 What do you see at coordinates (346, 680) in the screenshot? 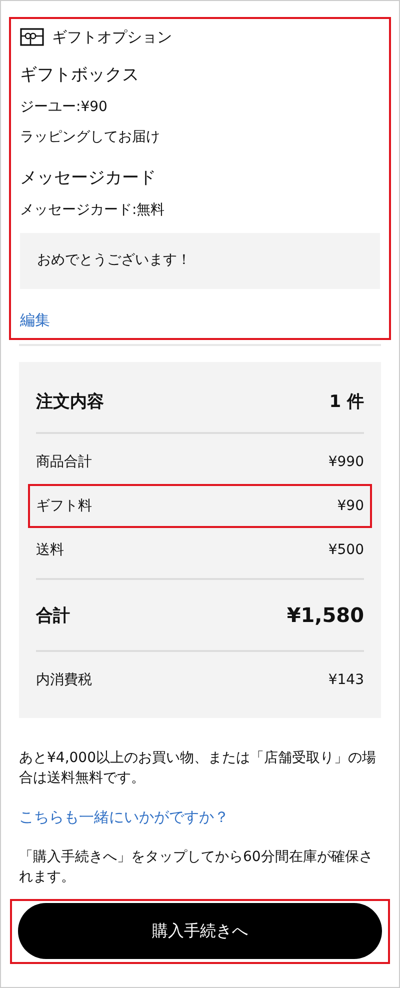
I see `row-value: ¥143` at bounding box center [346, 680].